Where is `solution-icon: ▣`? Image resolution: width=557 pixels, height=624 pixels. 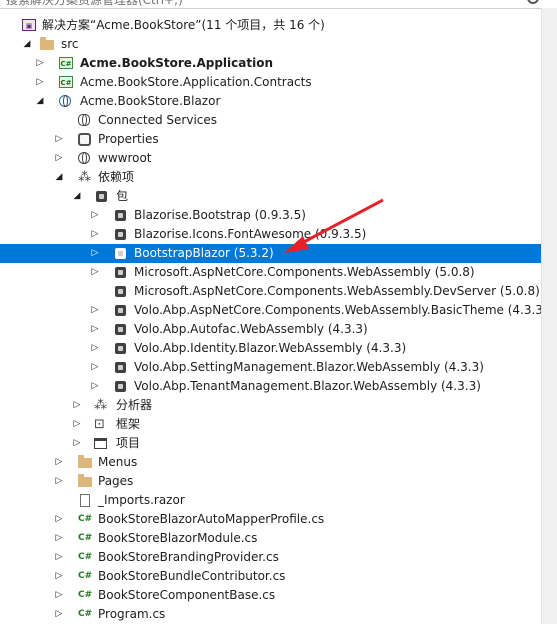
solution-icon: ▣ is located at coordinates (30, 25).